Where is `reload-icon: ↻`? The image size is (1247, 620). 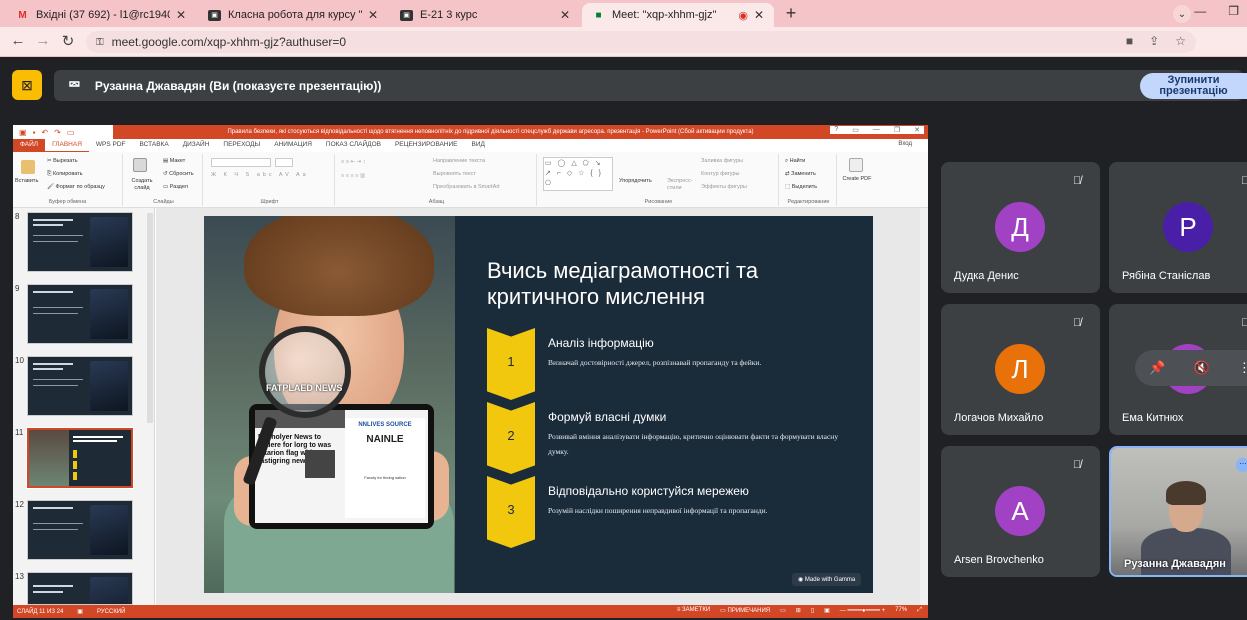
reload-icon: ↻ is located at coordinates (68, 41).